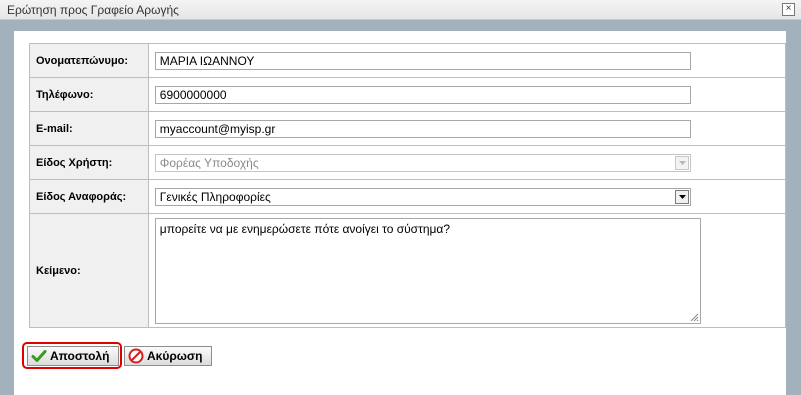  I want to click on close-icon: ×, so click(788, 8).